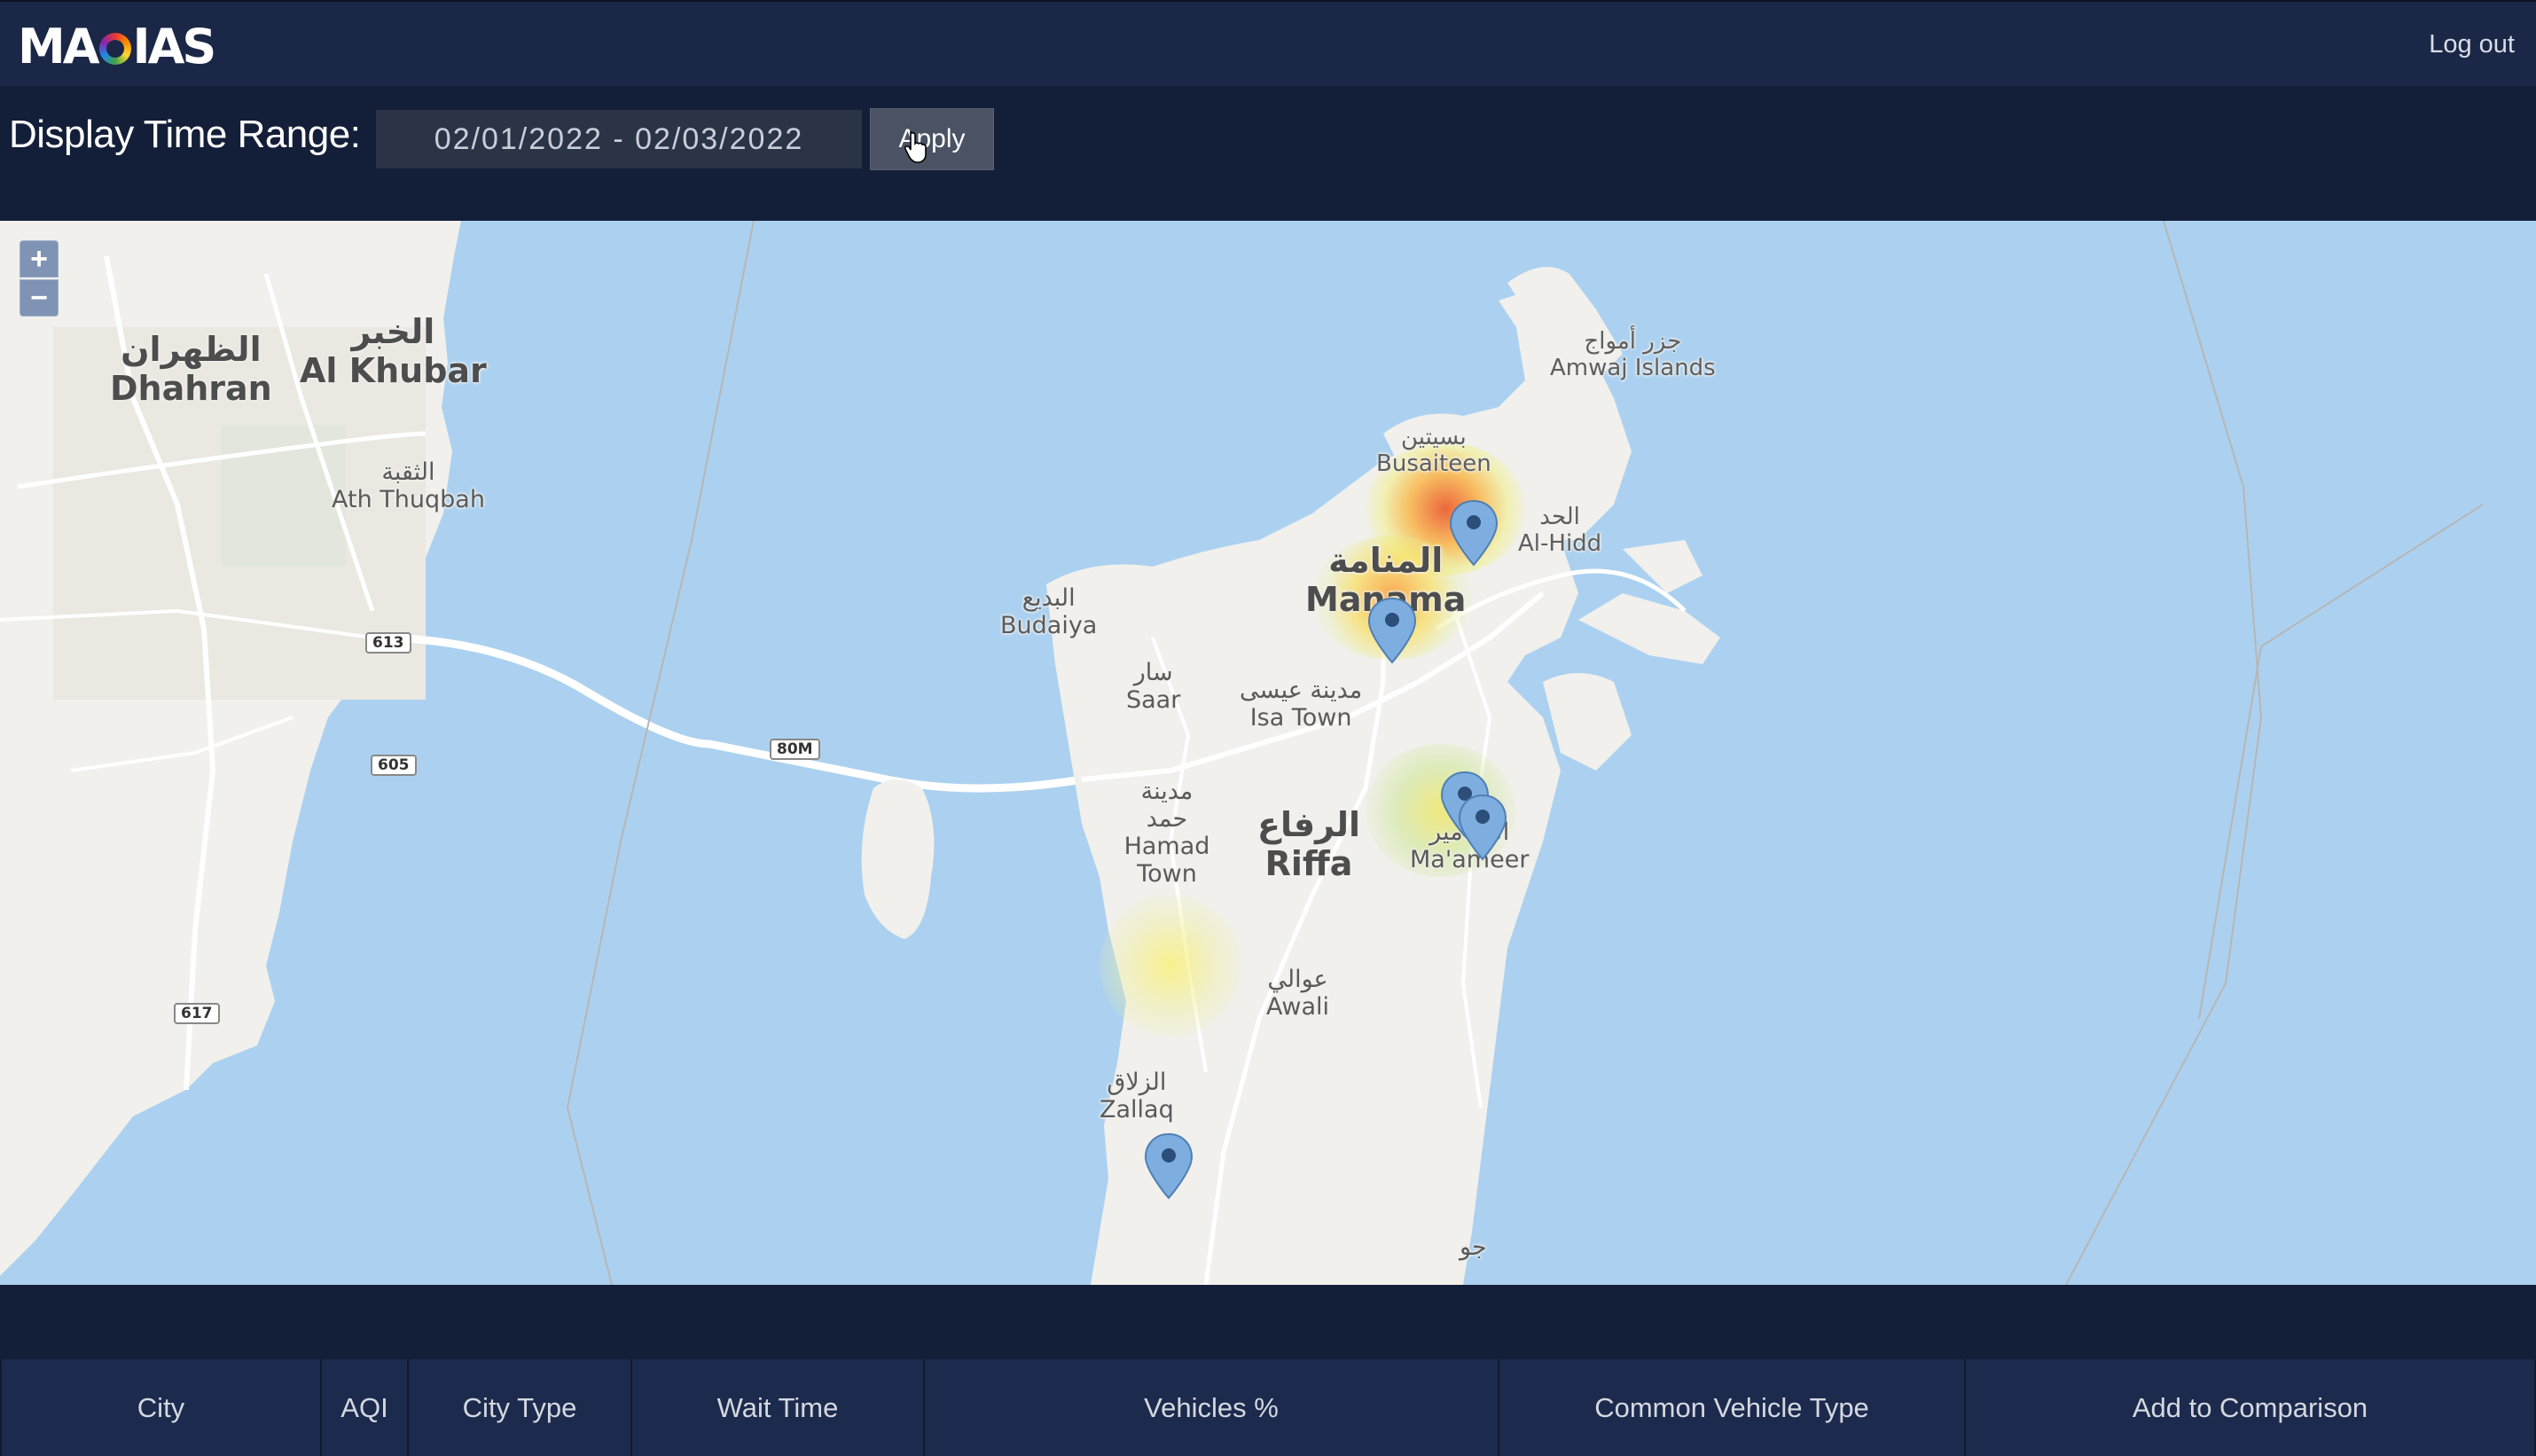 Image resolution: width=2536 pixels, height=1456 pixels. Describe the element at coordinates (1268, 43) in the screenshot. I see `top-nav-bar: MA IAS Log out` at that location.